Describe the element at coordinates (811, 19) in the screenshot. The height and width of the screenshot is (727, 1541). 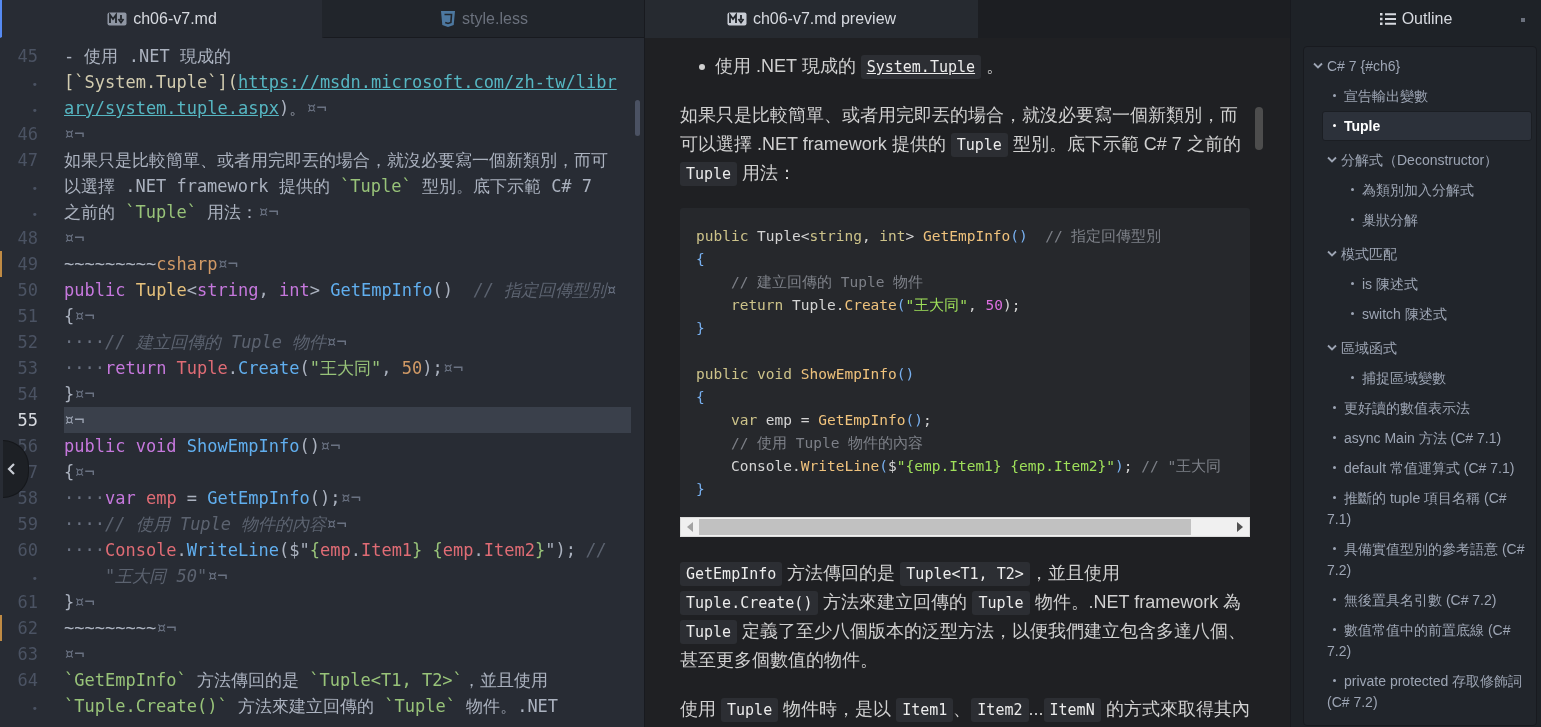
I see `preview-tab: ch06-v7.md preview` at that location.